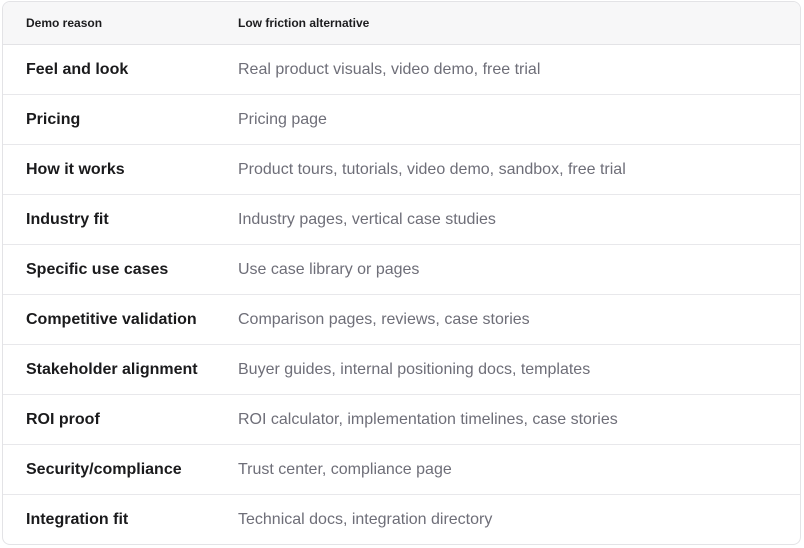 This screenshot has width=804, height=548. I want to click on alternative-cell: Pricing page, so click(282, 119).